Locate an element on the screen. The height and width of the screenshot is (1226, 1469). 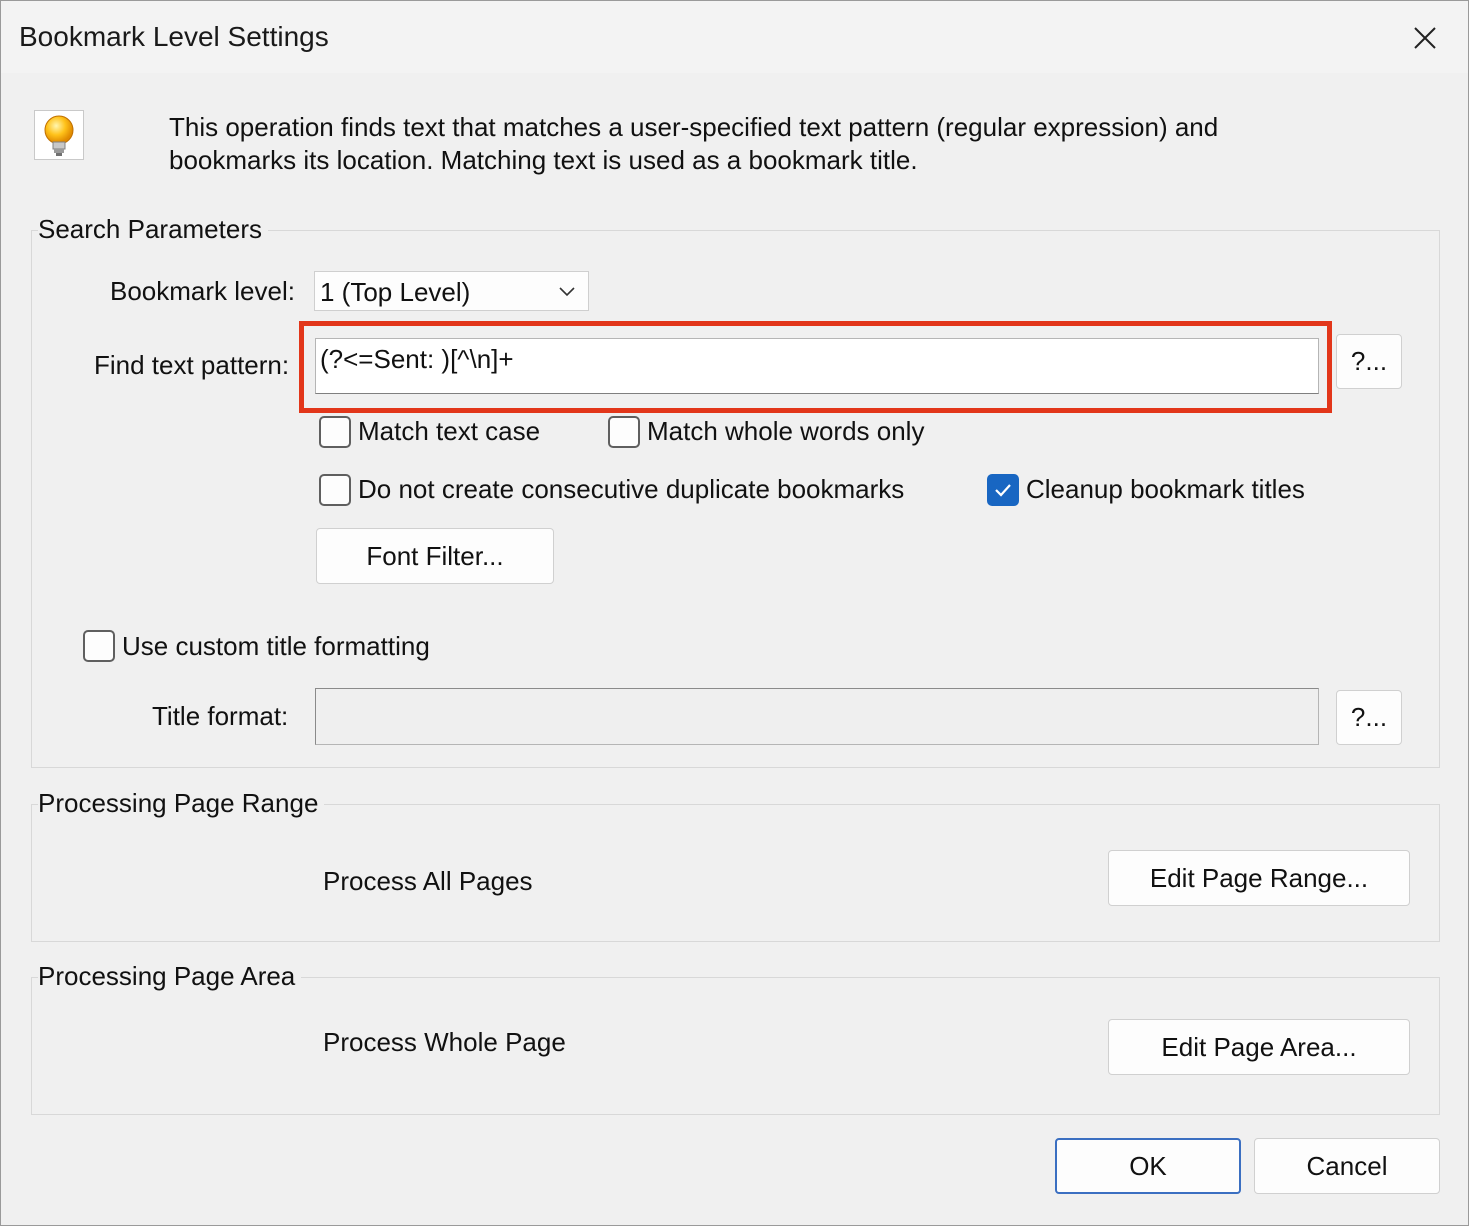
checkmark-icon is located at coordinates (1003, 490).